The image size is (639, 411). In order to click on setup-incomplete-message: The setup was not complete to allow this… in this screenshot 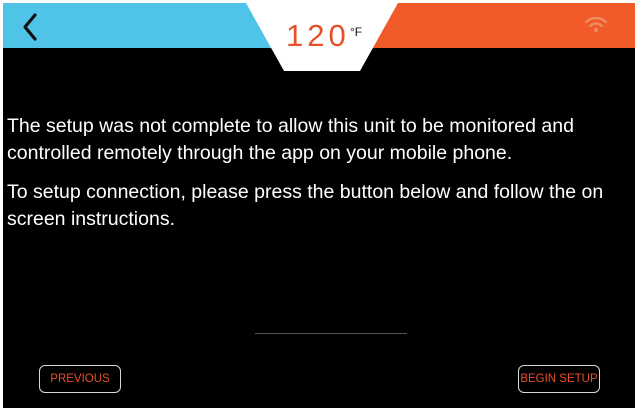, I will do `click(290, 139)`.